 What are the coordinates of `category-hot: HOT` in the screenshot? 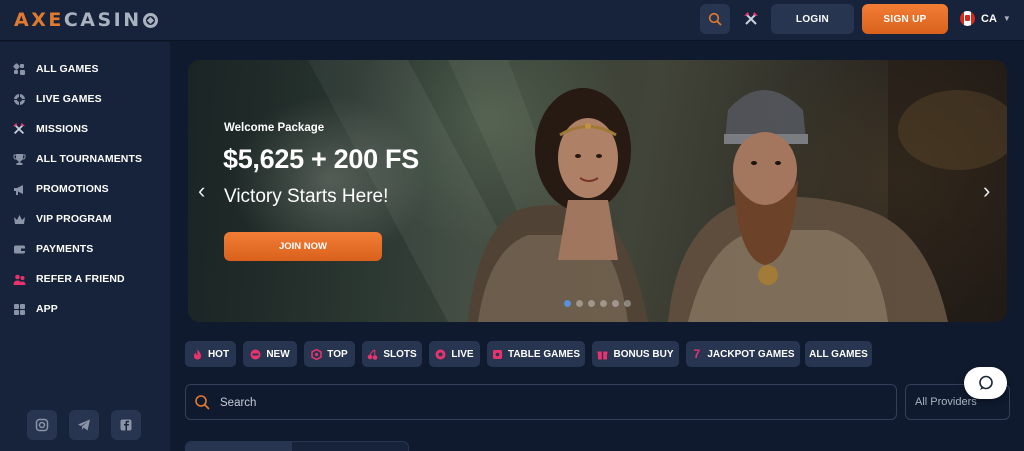 It's located at (210, 354).